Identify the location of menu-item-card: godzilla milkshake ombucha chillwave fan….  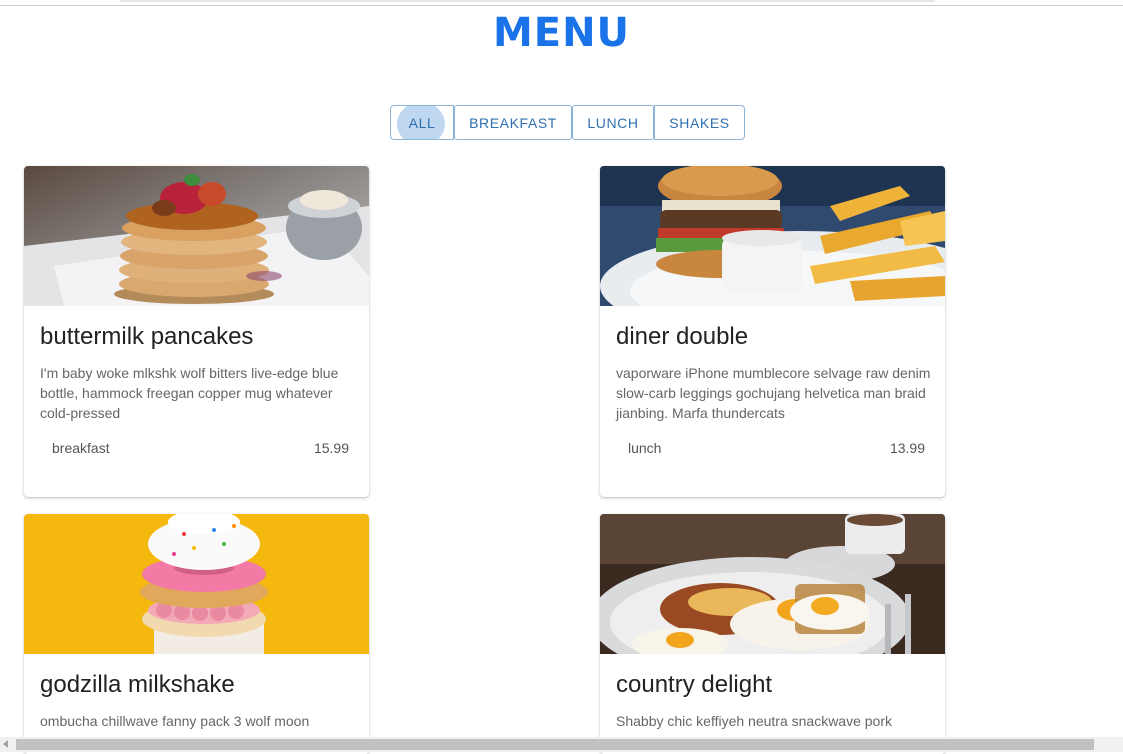
(196, 634).